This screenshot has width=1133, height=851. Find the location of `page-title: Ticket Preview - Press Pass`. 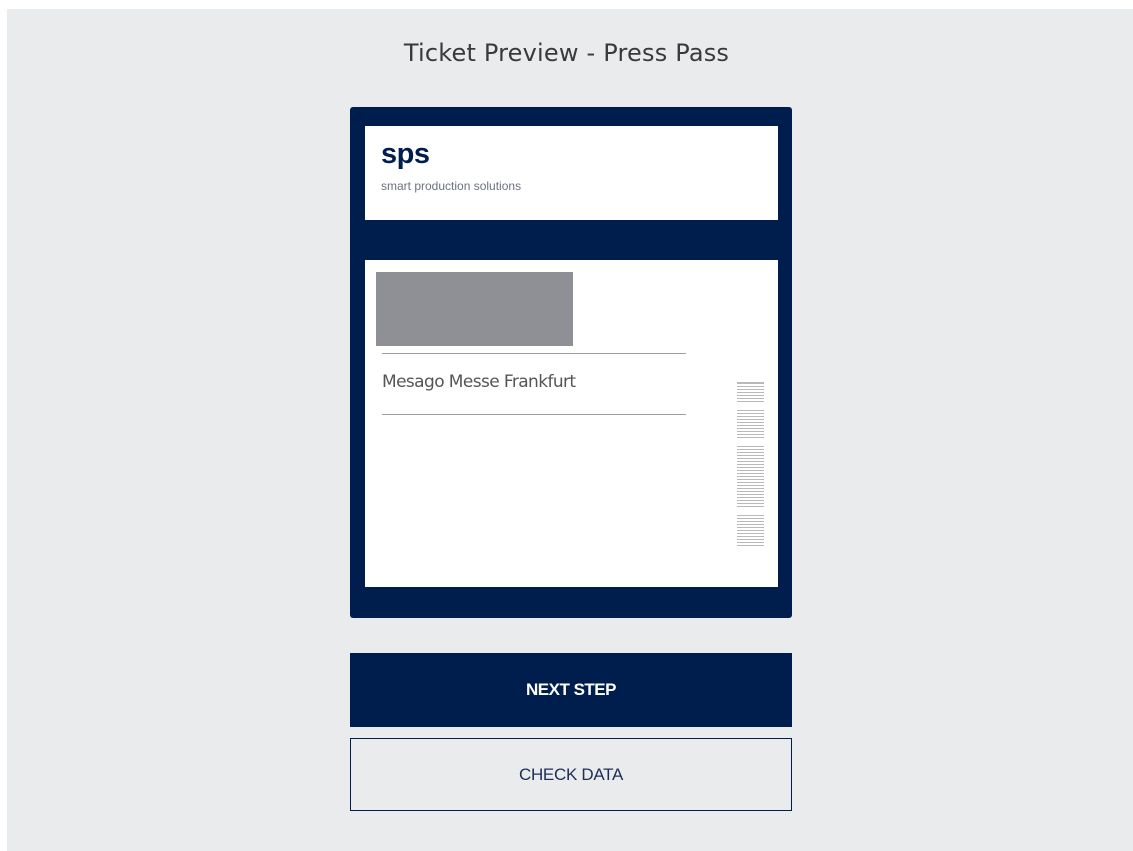

page-title: Ticket Preview - Press Pass is located at coordinates (566, 53).